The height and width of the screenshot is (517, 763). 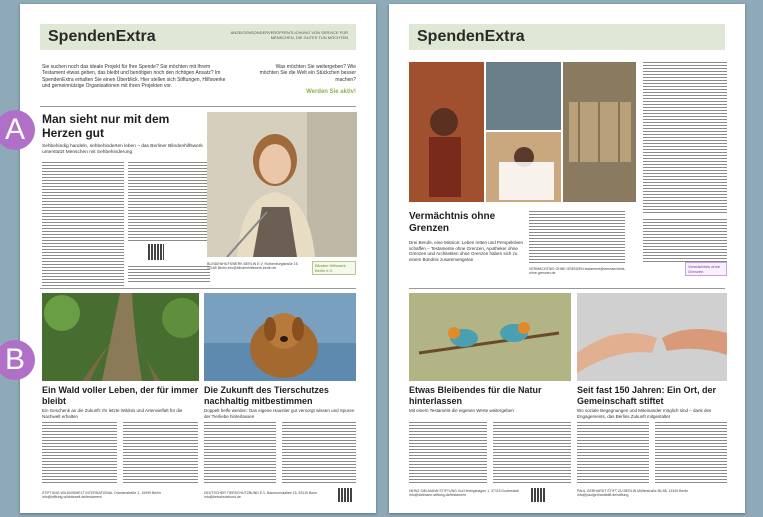 What do you see at coordinates (691, 453) in the screenshot?
I see `p2-b2-body-col2` at bounding box center [691, 453].